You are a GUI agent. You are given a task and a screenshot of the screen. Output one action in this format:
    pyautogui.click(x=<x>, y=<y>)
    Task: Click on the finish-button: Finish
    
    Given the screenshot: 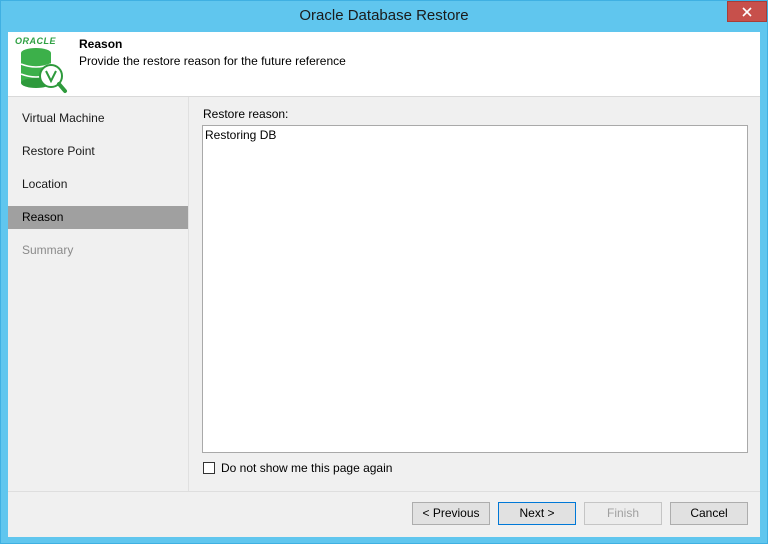 What is the action you would take?
    pyautogui.click(x=623, y=513)
    